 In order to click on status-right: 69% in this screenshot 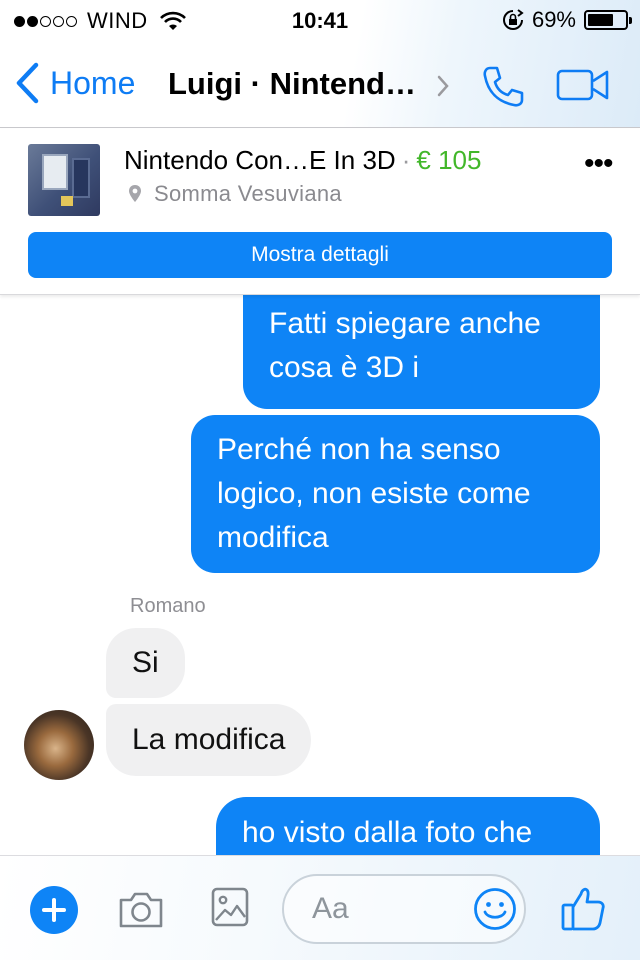, I will do `click(567, 20)`.